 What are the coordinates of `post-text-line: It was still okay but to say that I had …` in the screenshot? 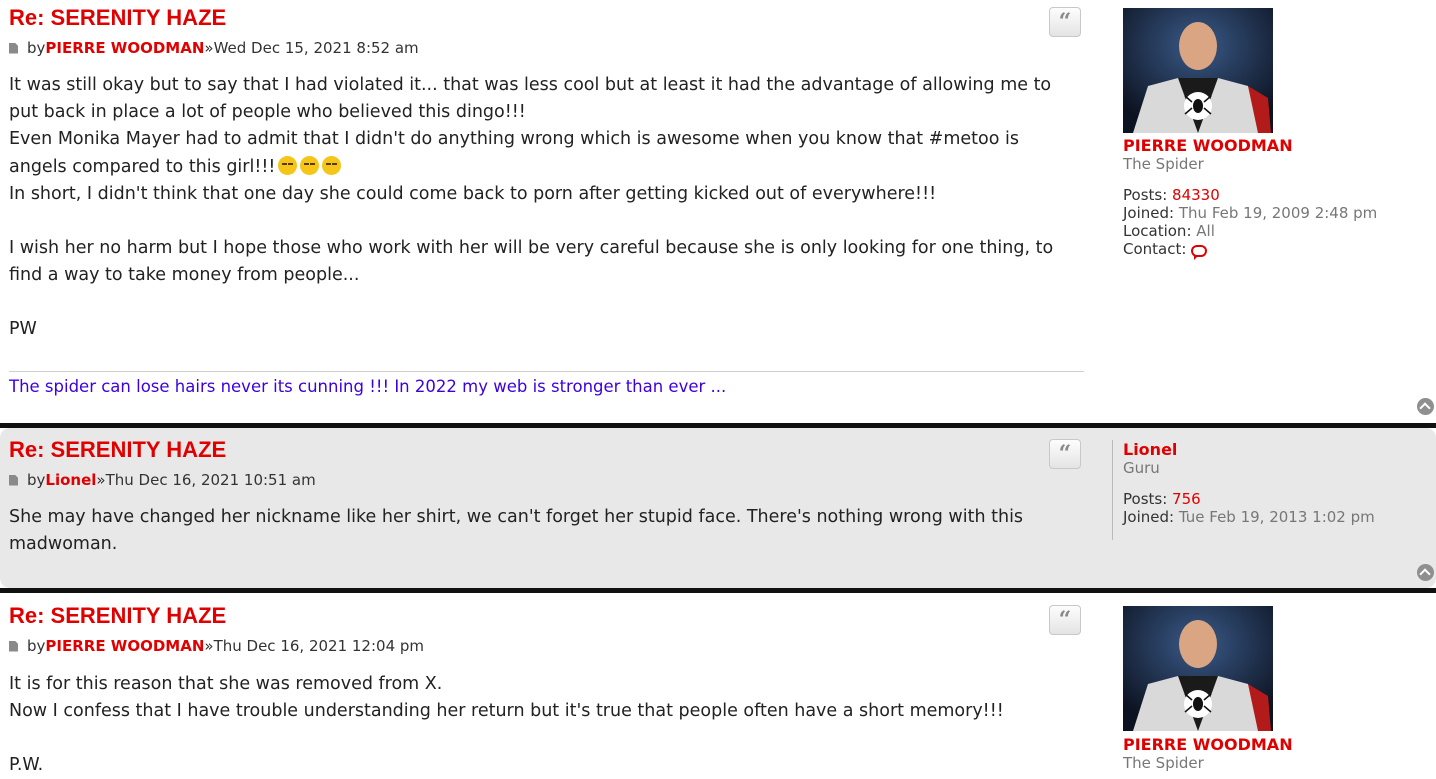 It's located at (530, 98).